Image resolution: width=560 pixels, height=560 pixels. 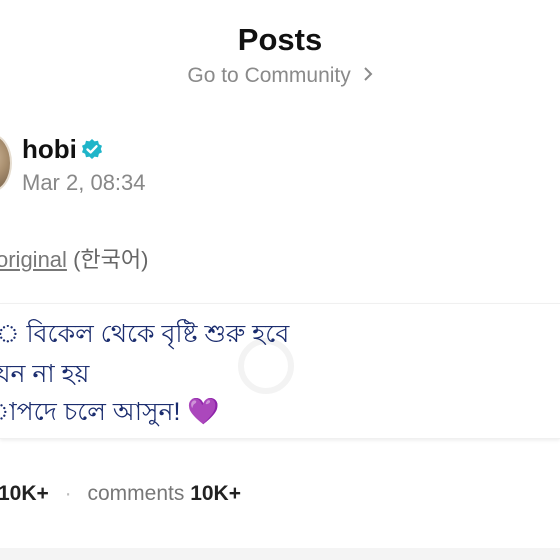 What do you see at coordinates (135, 493) in the screenshot?
I see `comments-label: comments` at bounding box center [135, 493].